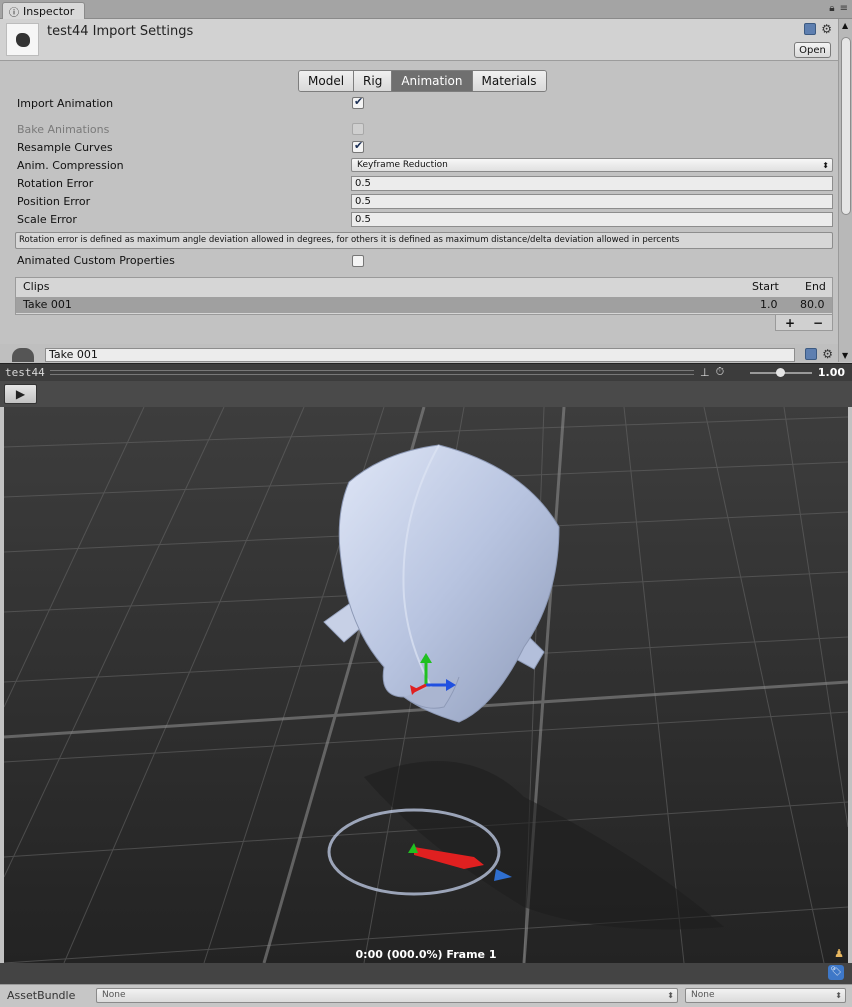  What do you see at coordinates (780, 372) in the screenshot?
I see `speed-slider-knob` at bounding box center [780, 372].